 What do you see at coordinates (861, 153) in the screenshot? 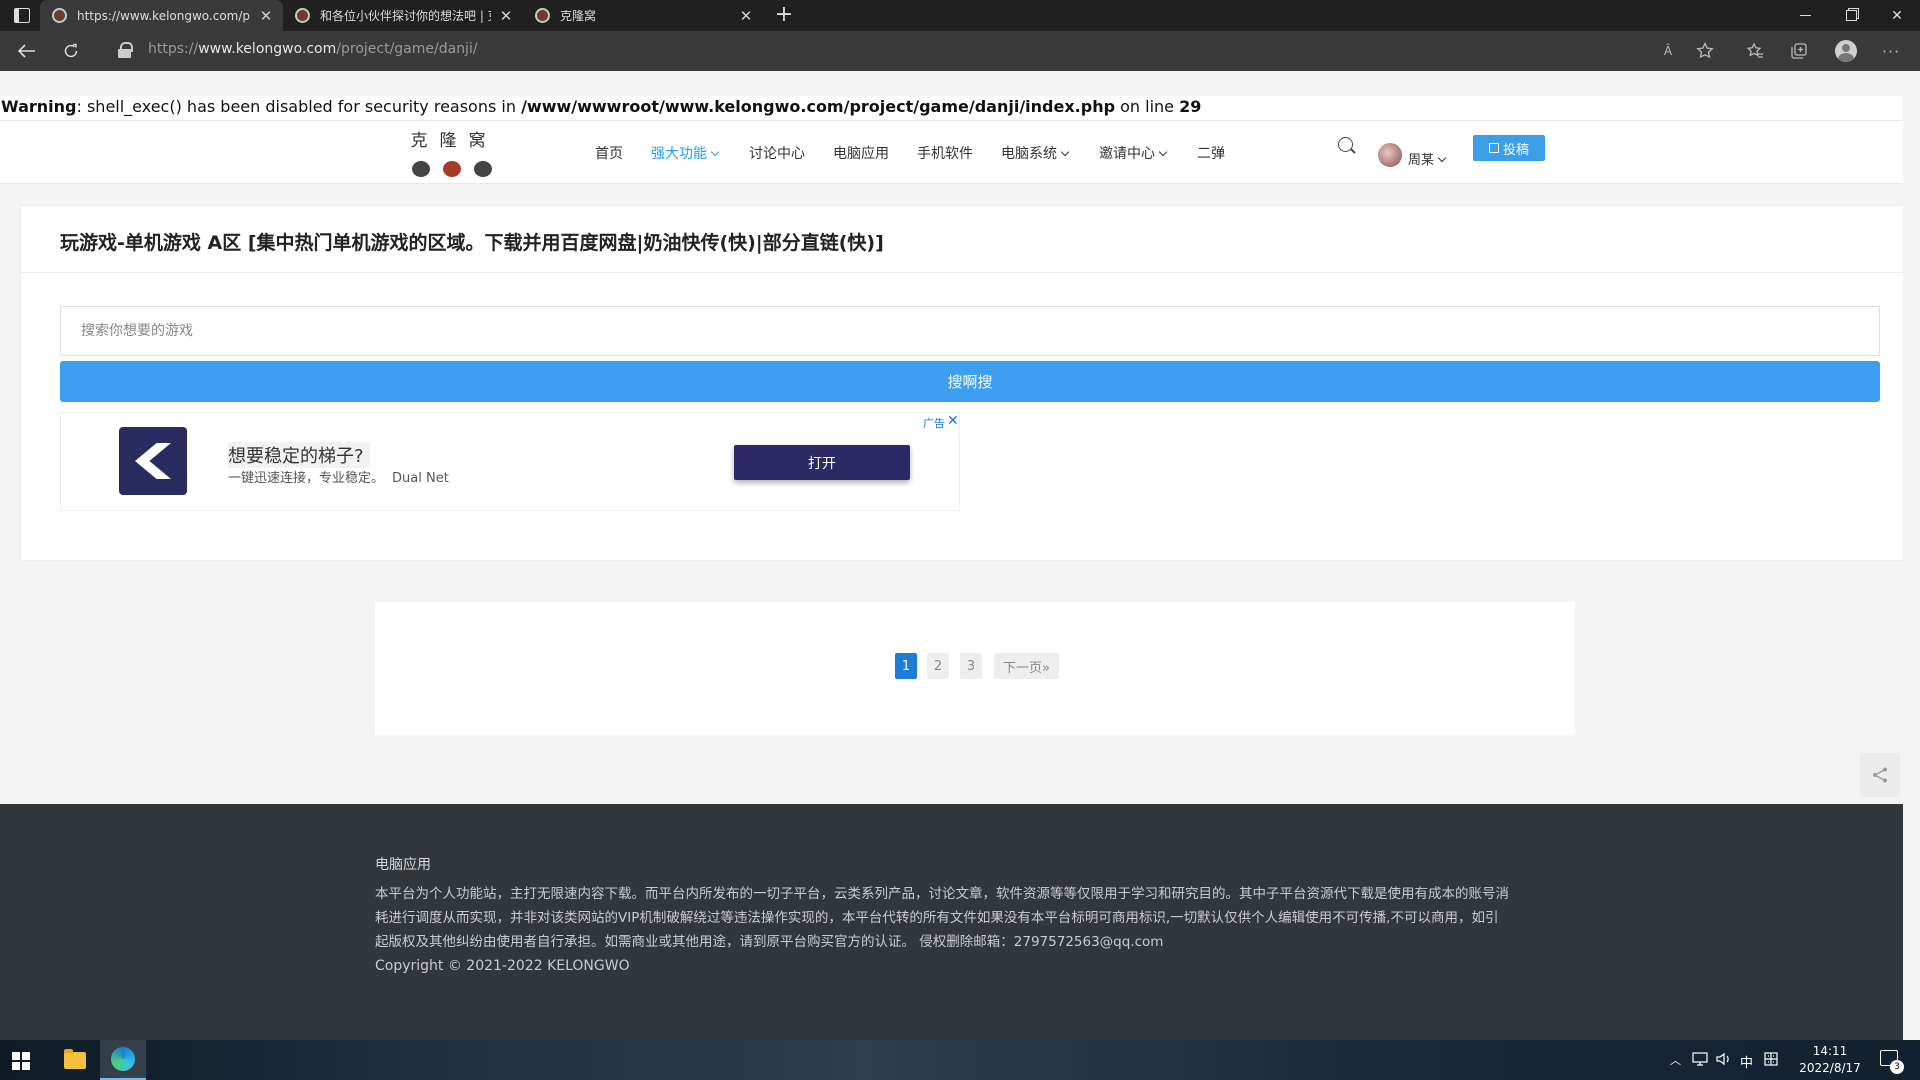
I see `nav-pc-apps: 电脑应用` at bounding box center [861, 153].